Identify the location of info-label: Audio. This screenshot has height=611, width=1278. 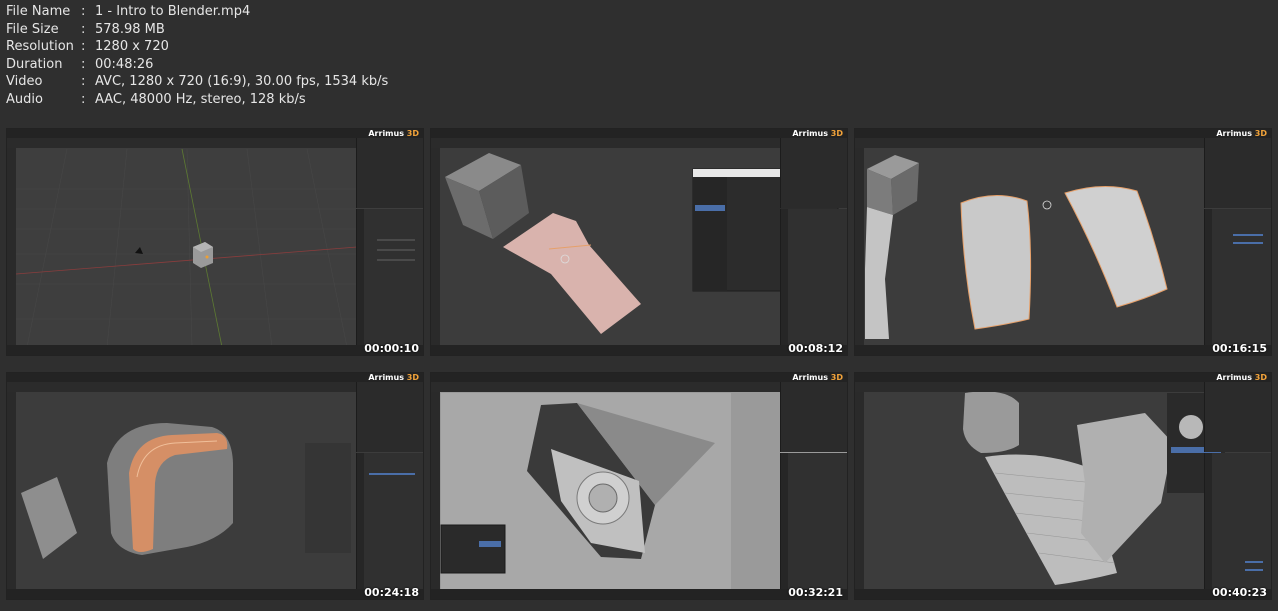
(24, 99).